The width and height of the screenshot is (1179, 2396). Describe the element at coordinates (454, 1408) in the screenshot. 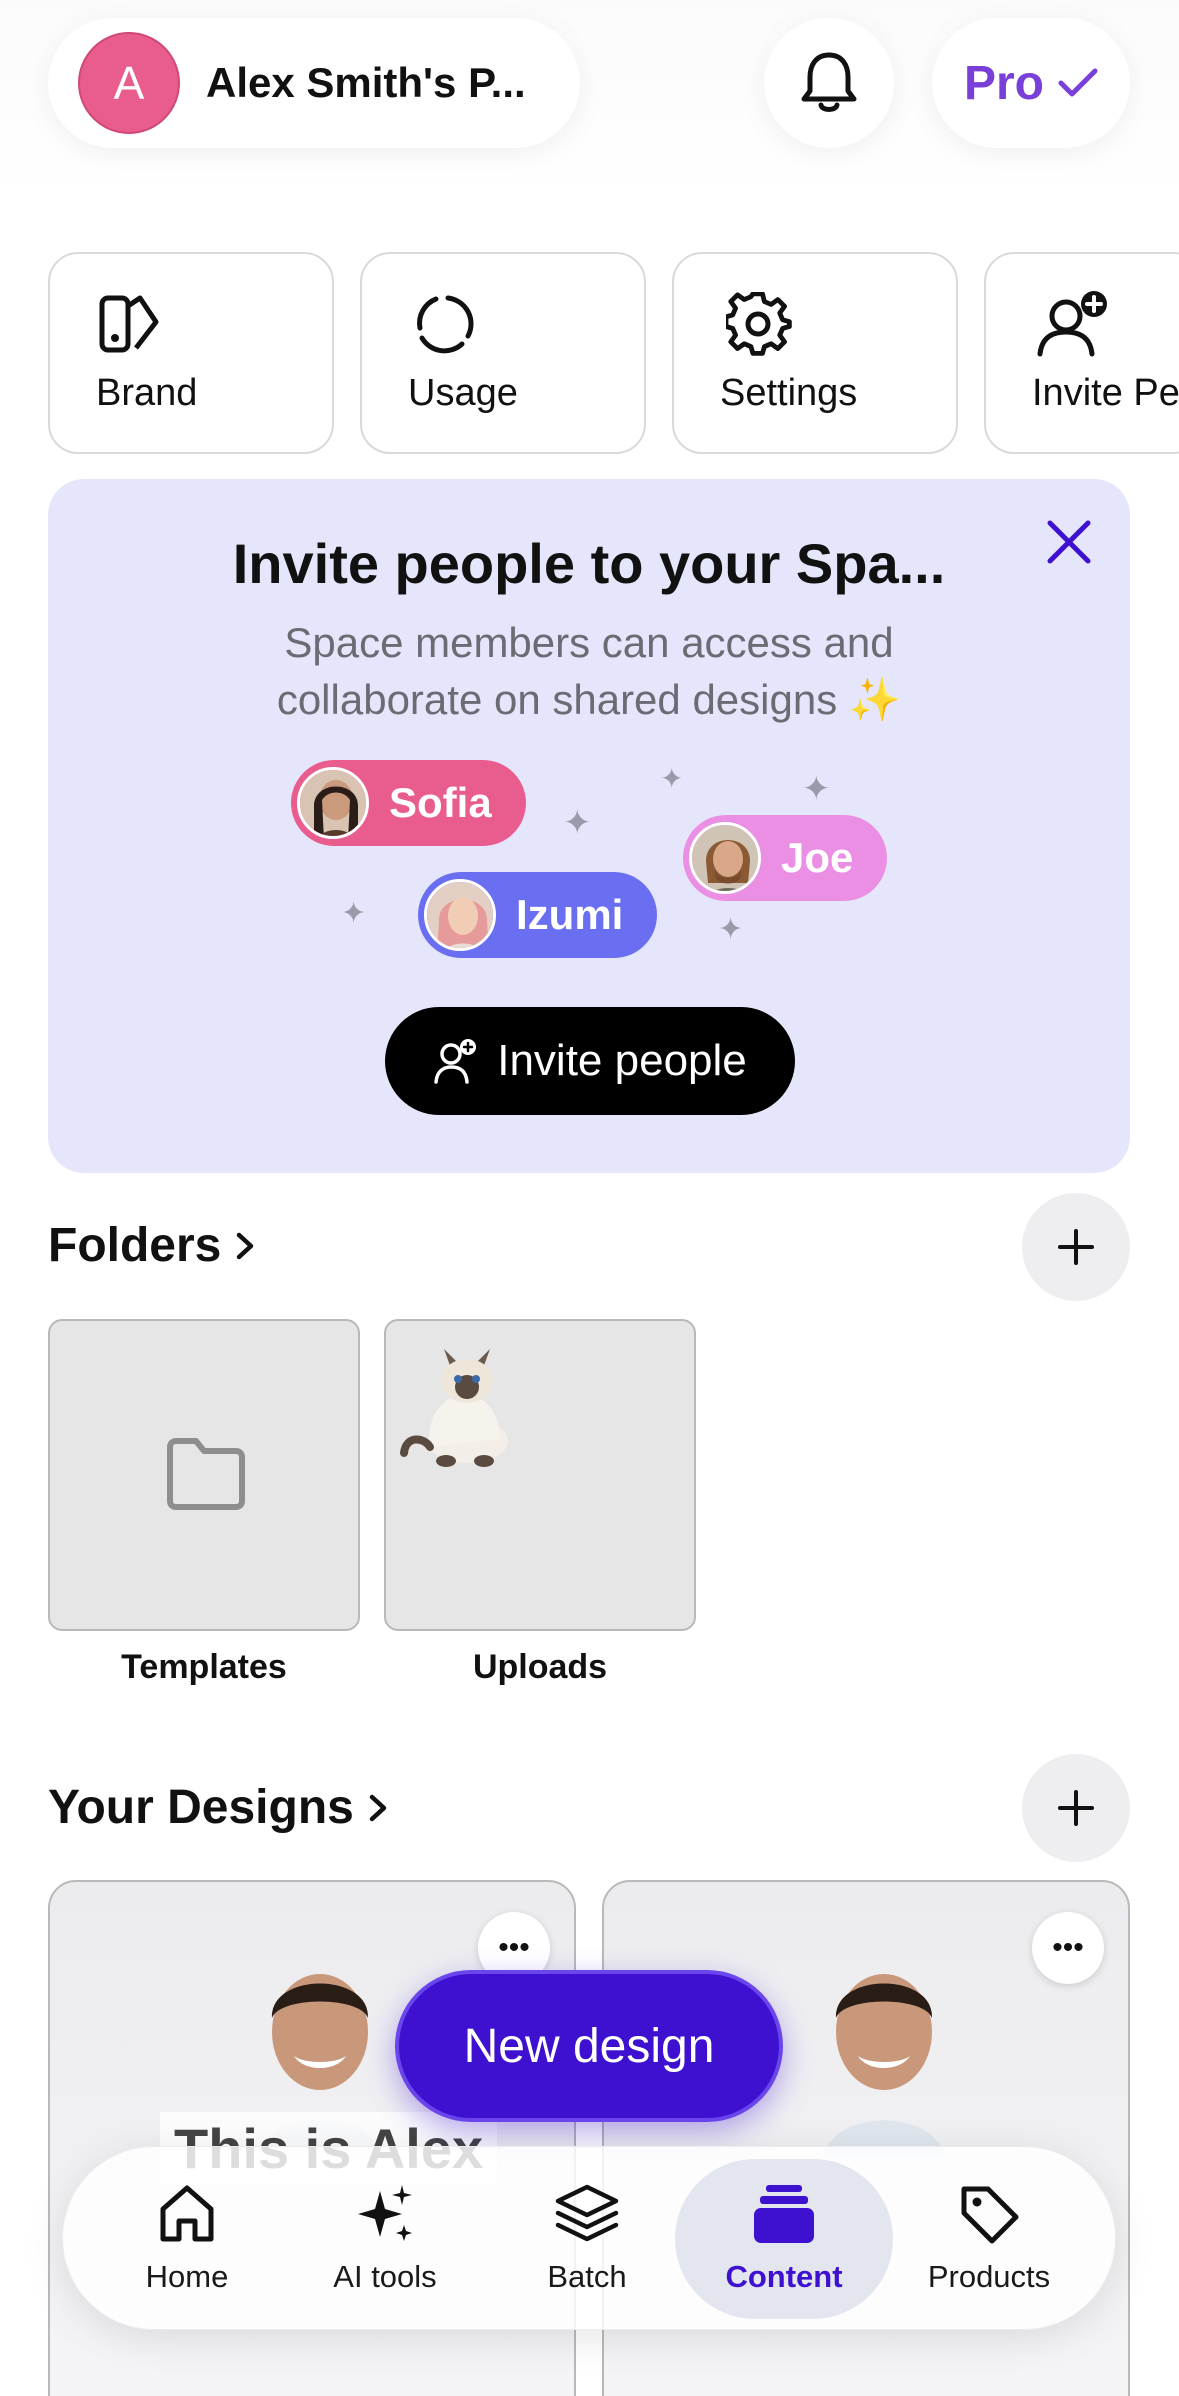

I see `cat-thumbnail` at that location.